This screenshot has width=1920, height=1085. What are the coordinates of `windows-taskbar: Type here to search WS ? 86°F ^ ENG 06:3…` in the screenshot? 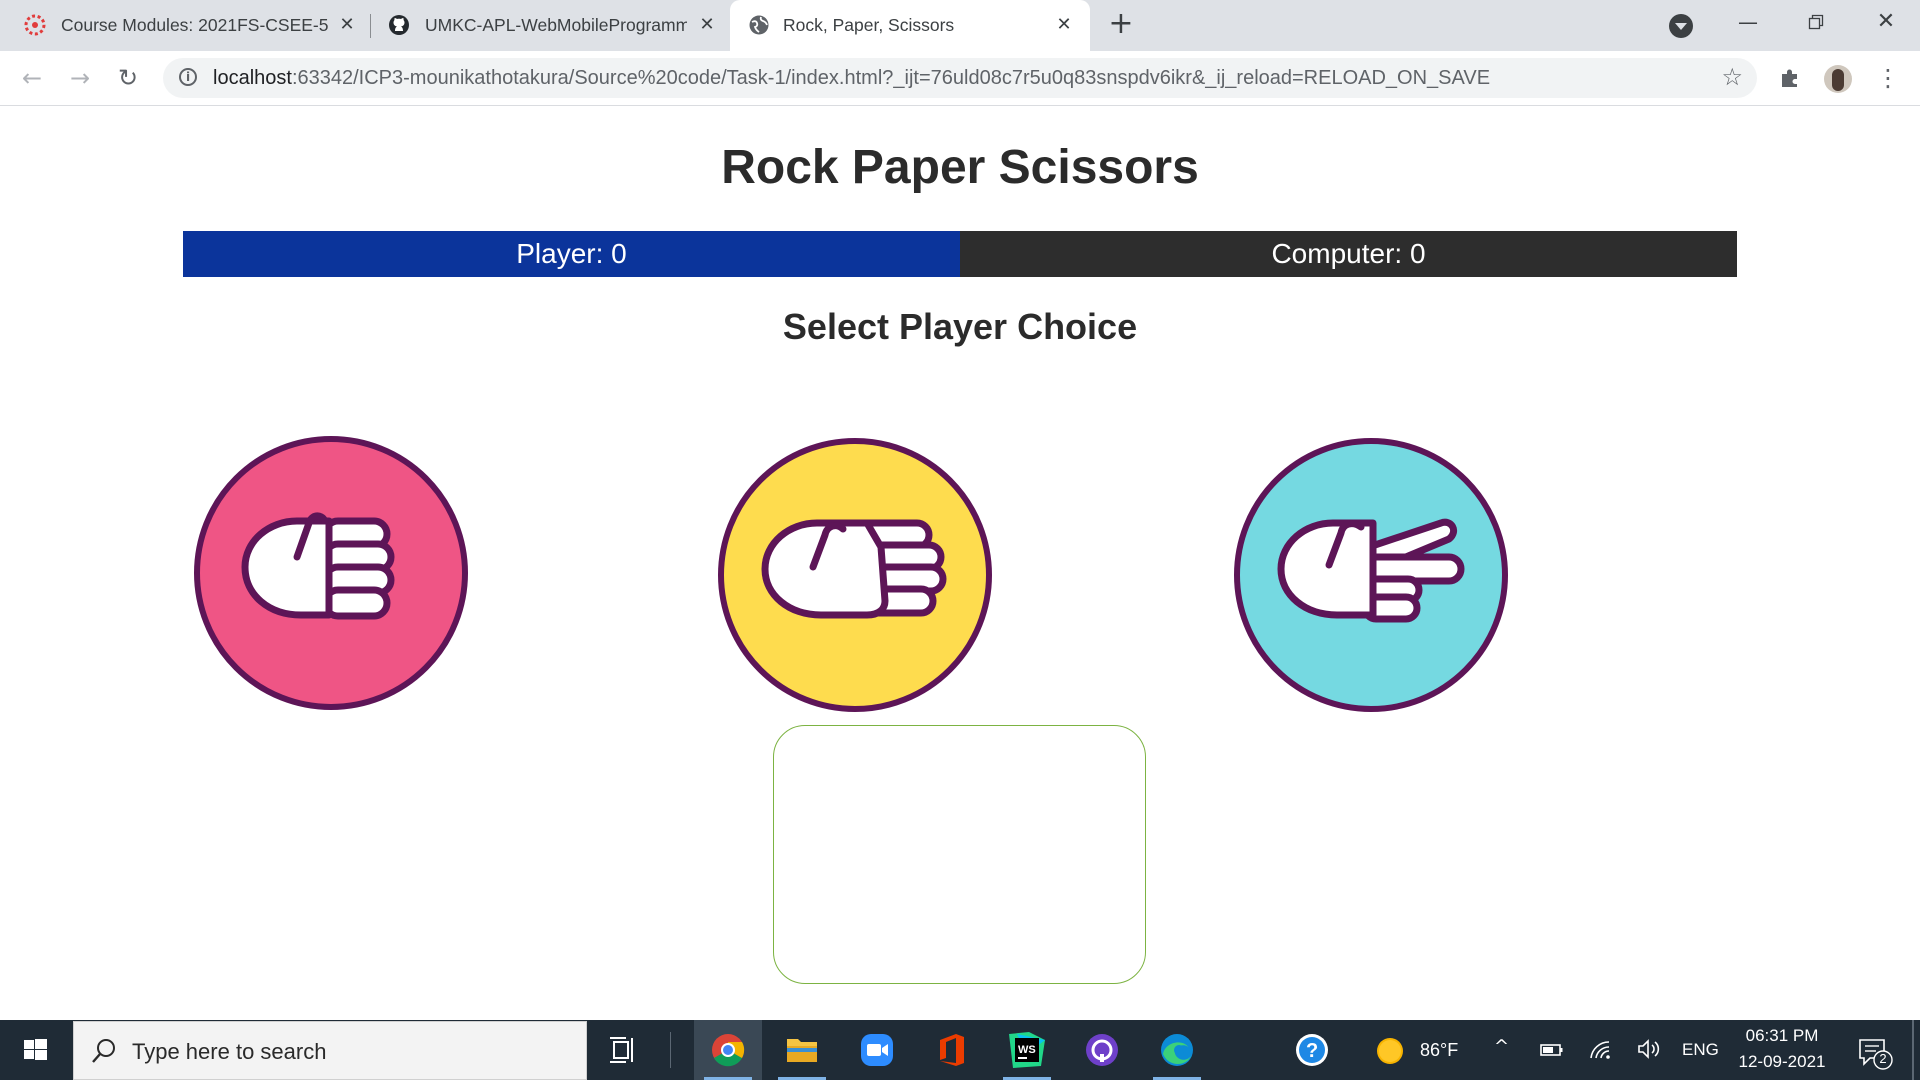 It's located at (960, 1050).